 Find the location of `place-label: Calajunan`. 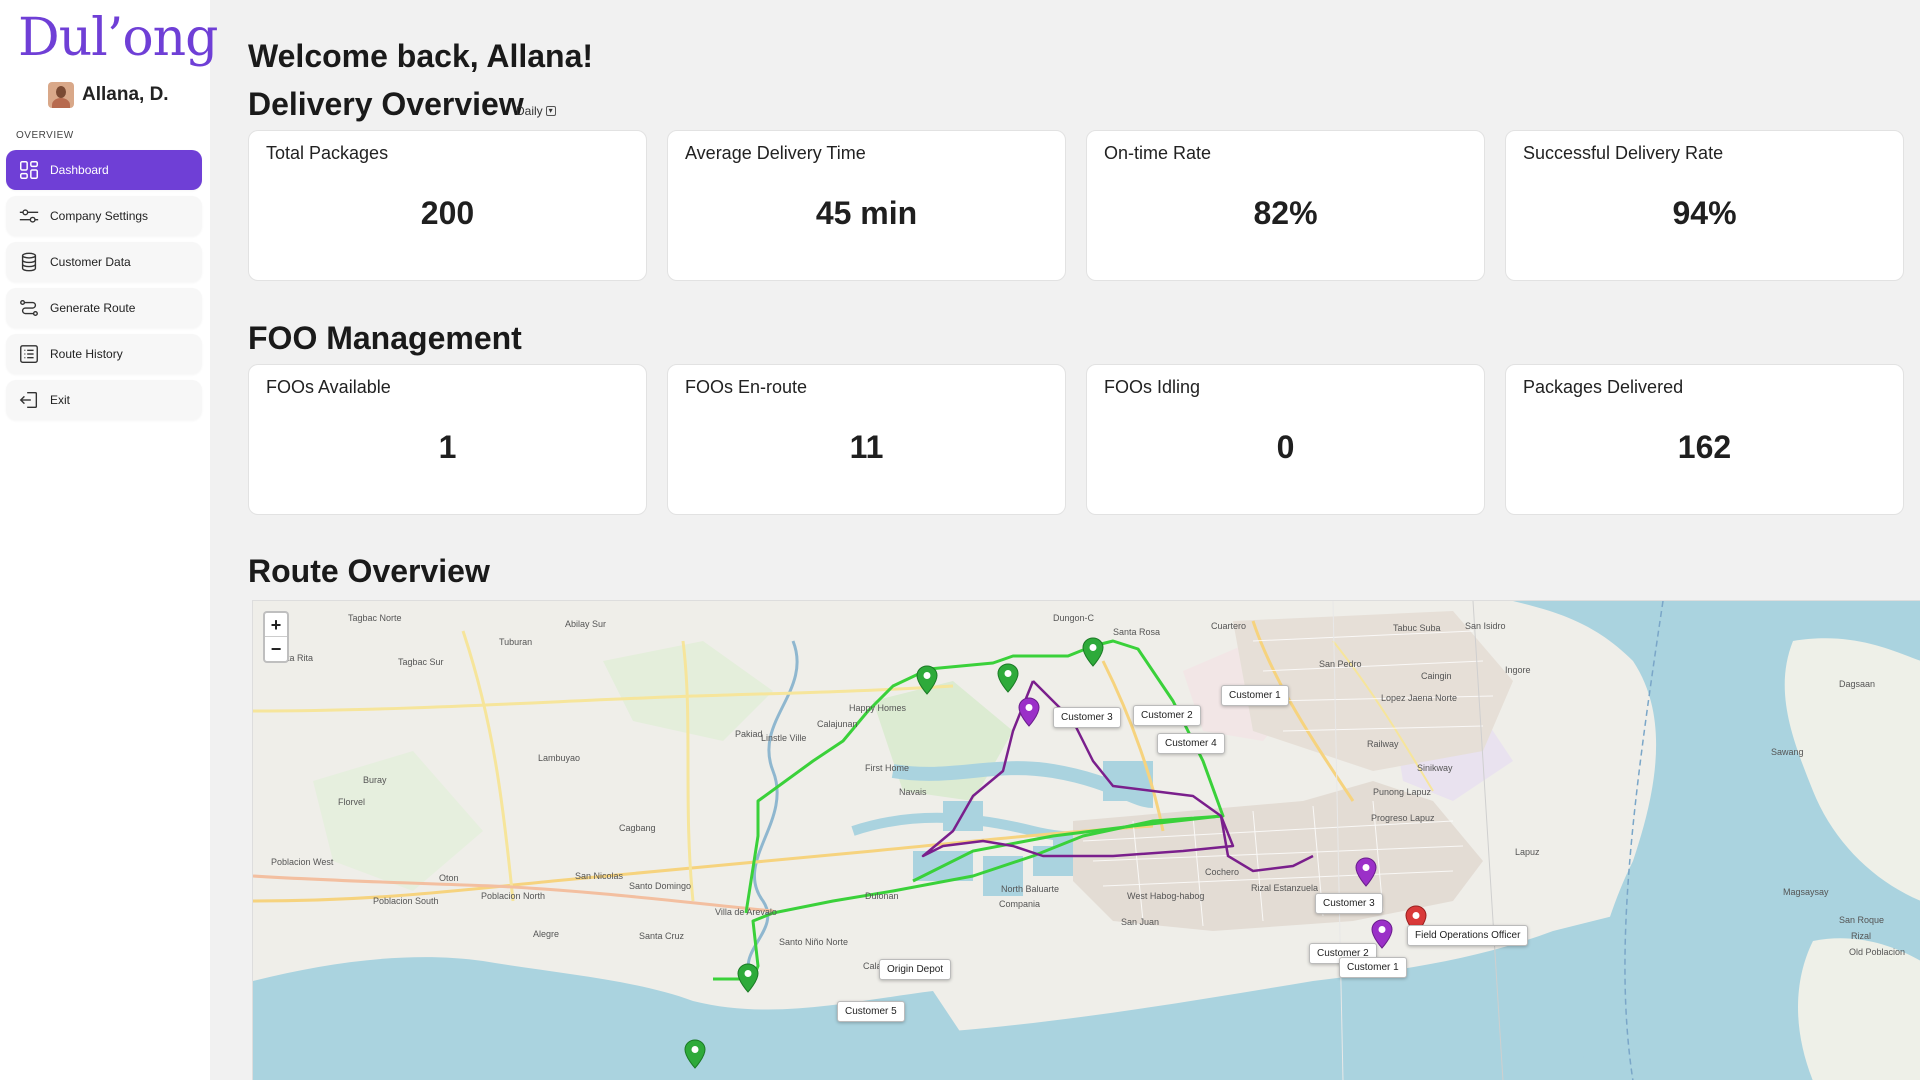

place-label: Calajunan is located at coordinates (837, 724).